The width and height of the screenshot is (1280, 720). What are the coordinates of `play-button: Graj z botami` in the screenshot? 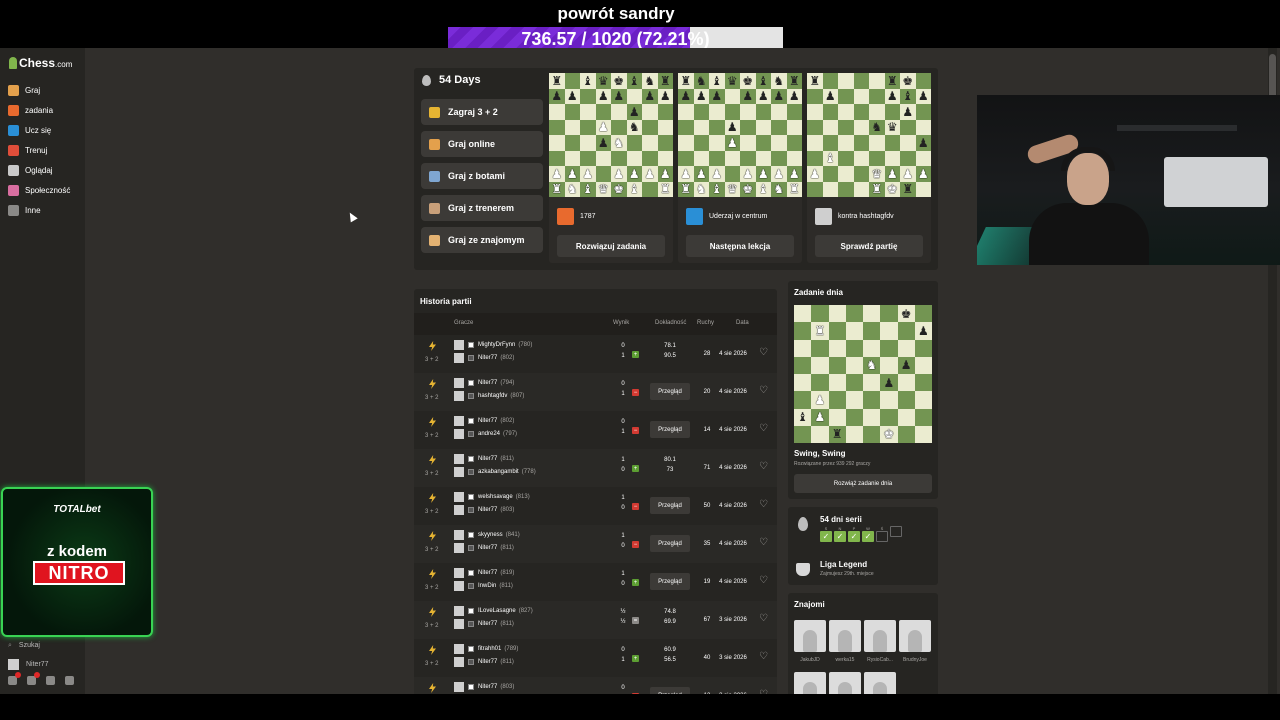 It's located at (482, 176).